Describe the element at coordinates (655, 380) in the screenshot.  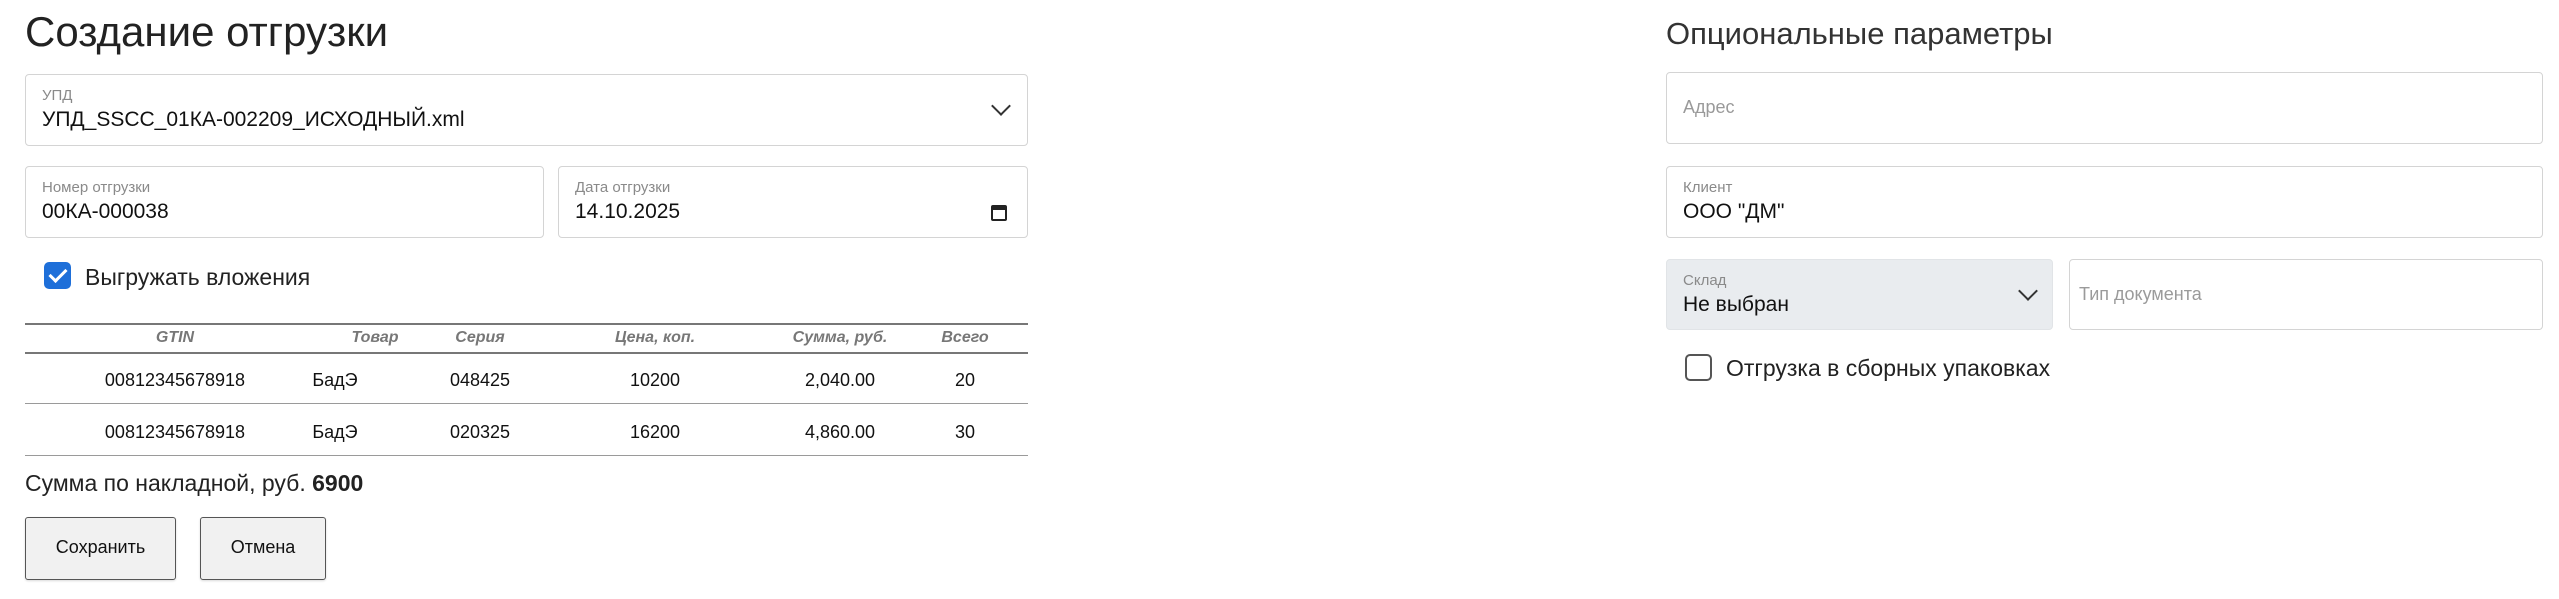
I see `cell-price: 10200` at that location.